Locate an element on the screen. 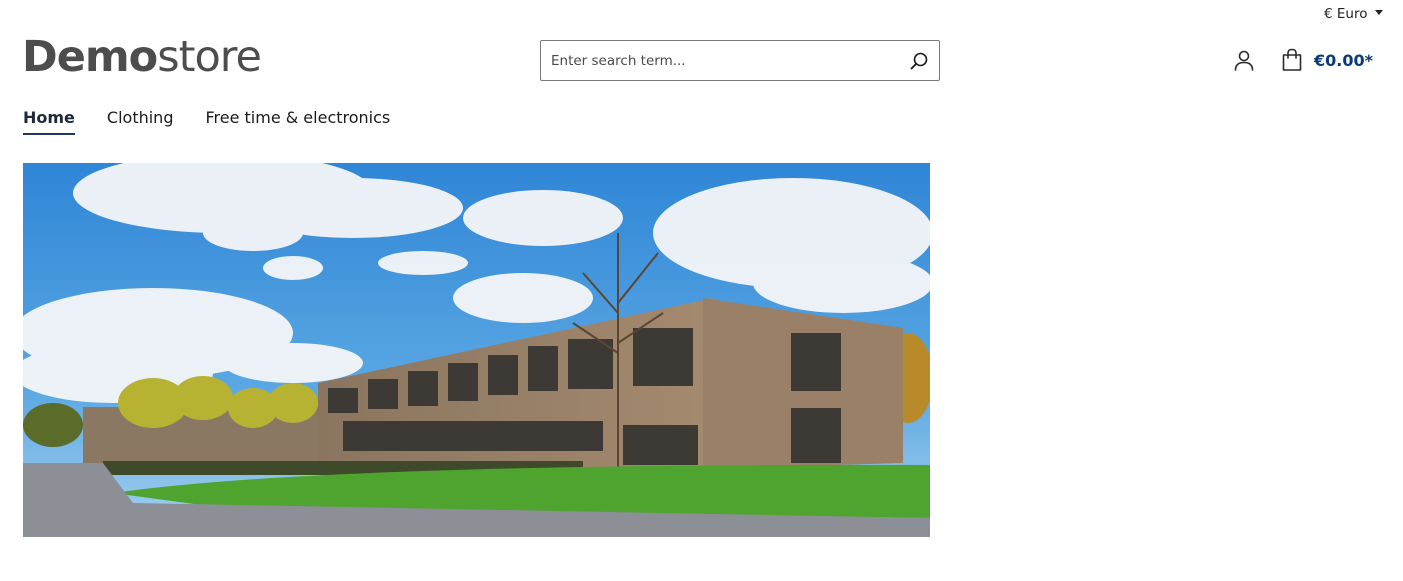 Image resolution: width=1403 pixels, height=581 pixels. caret-down-icon is located at coordinates (1379, 12).